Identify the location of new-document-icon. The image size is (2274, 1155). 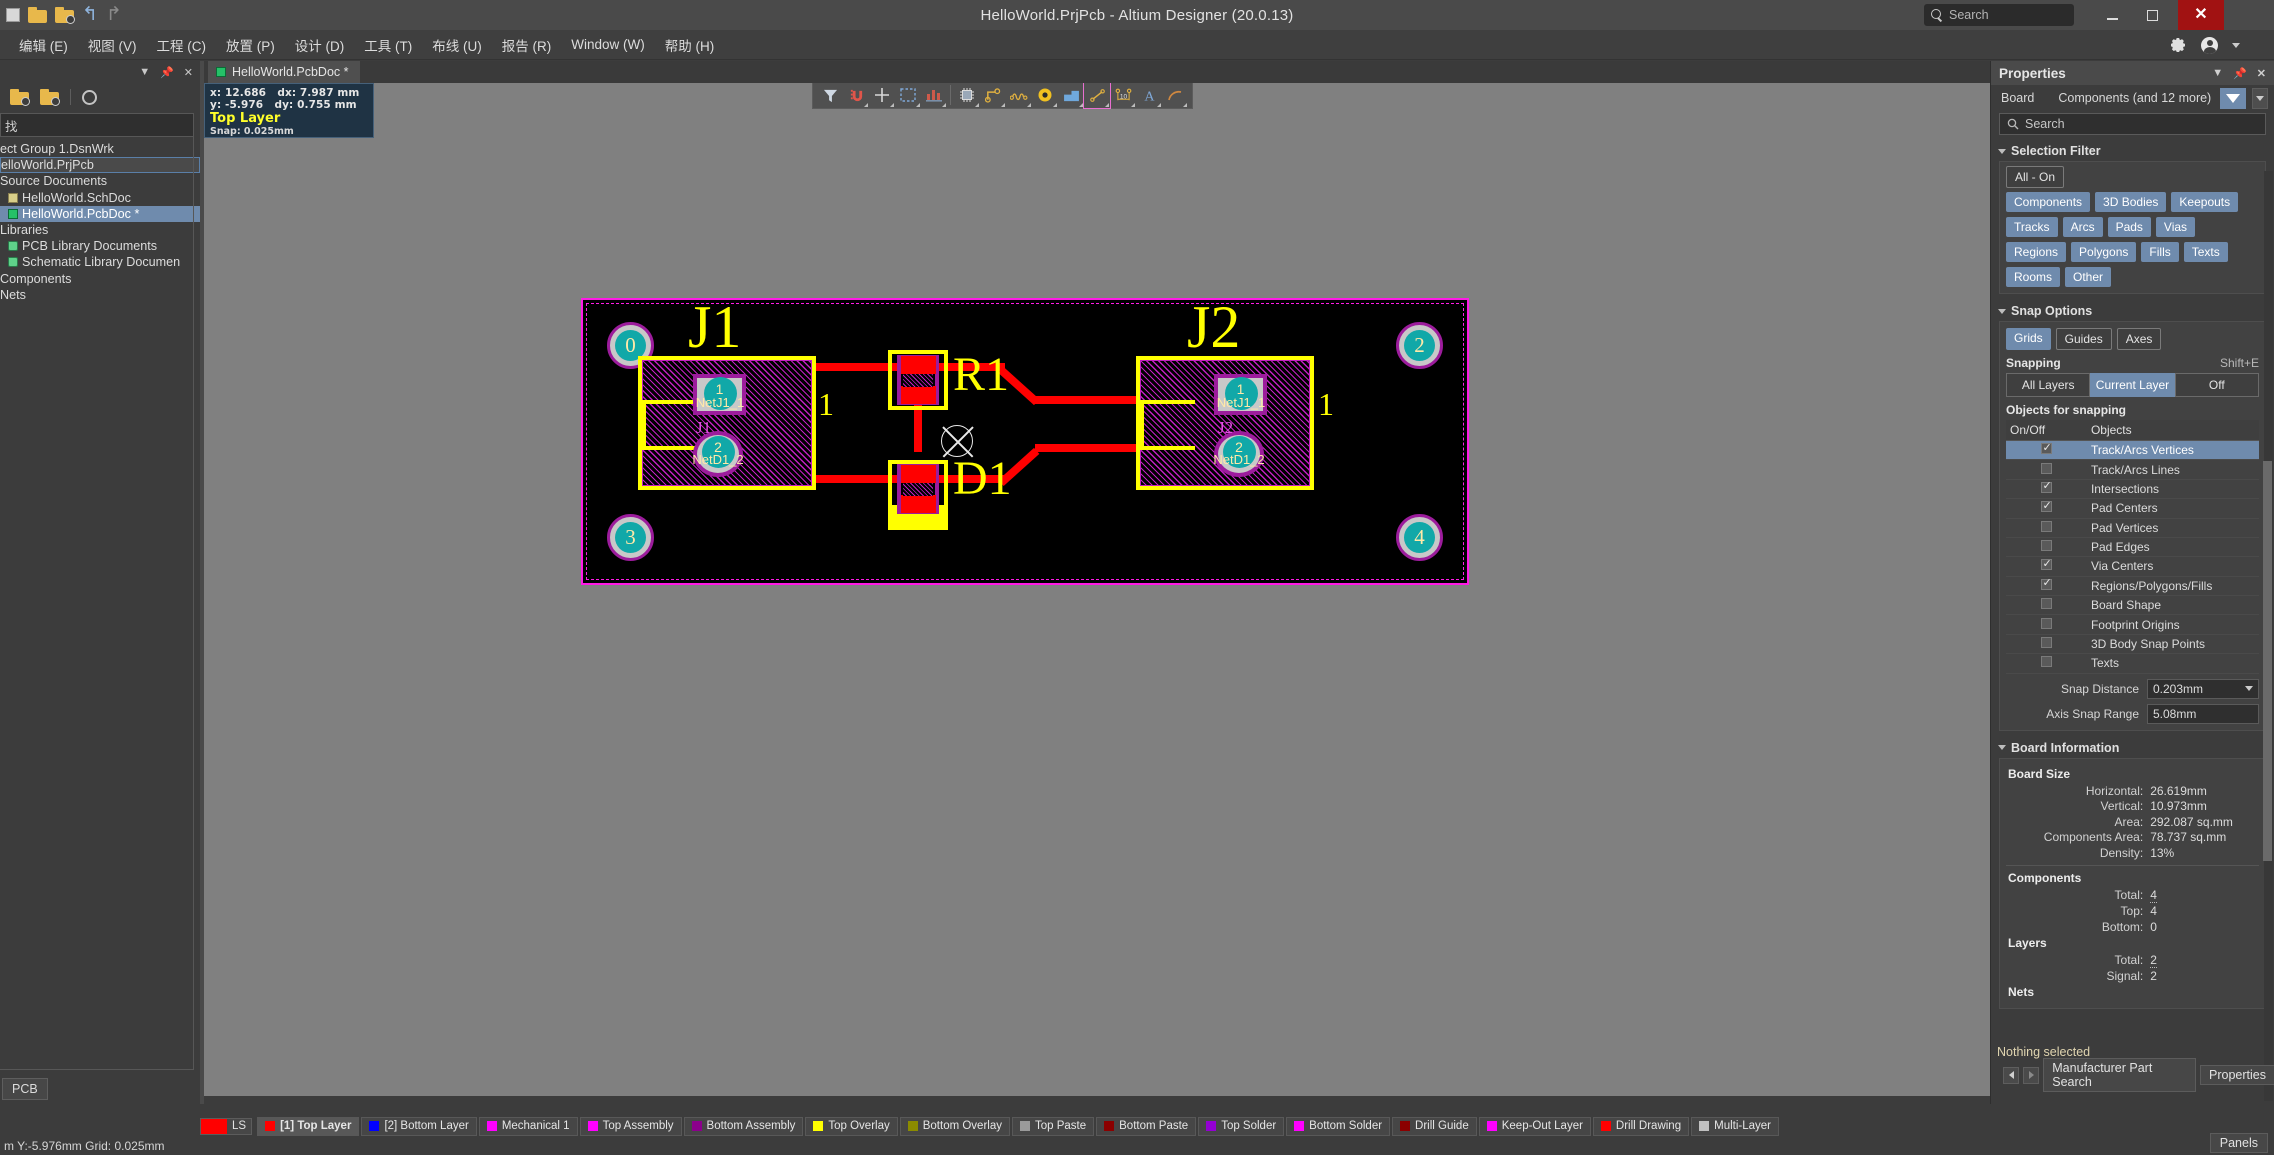
(13, 15).